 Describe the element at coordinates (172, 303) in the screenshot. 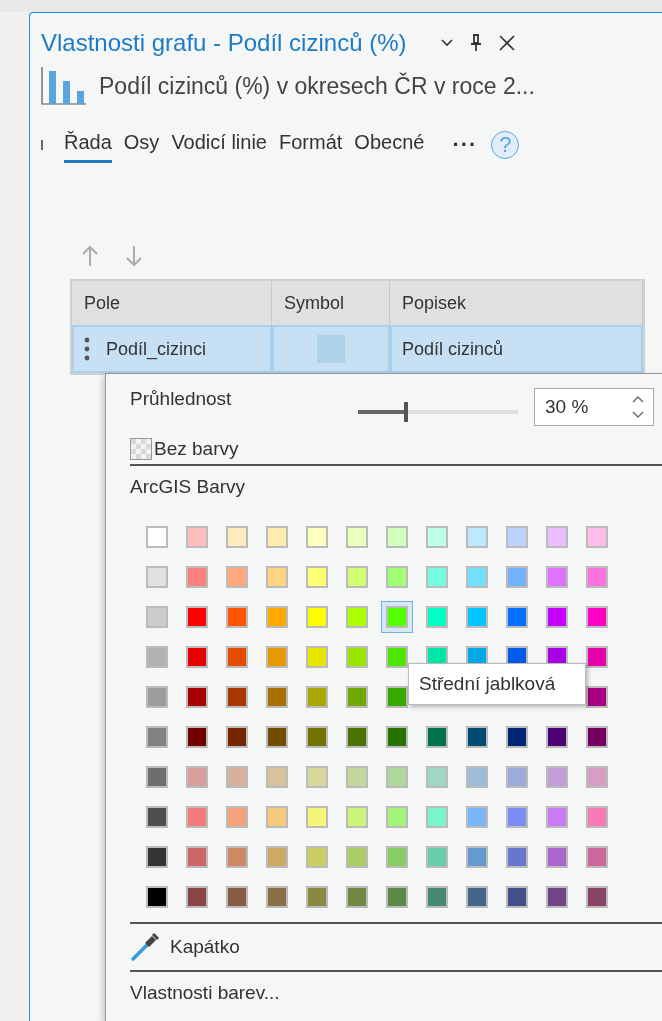

I see `column-header: Pole` at that location.